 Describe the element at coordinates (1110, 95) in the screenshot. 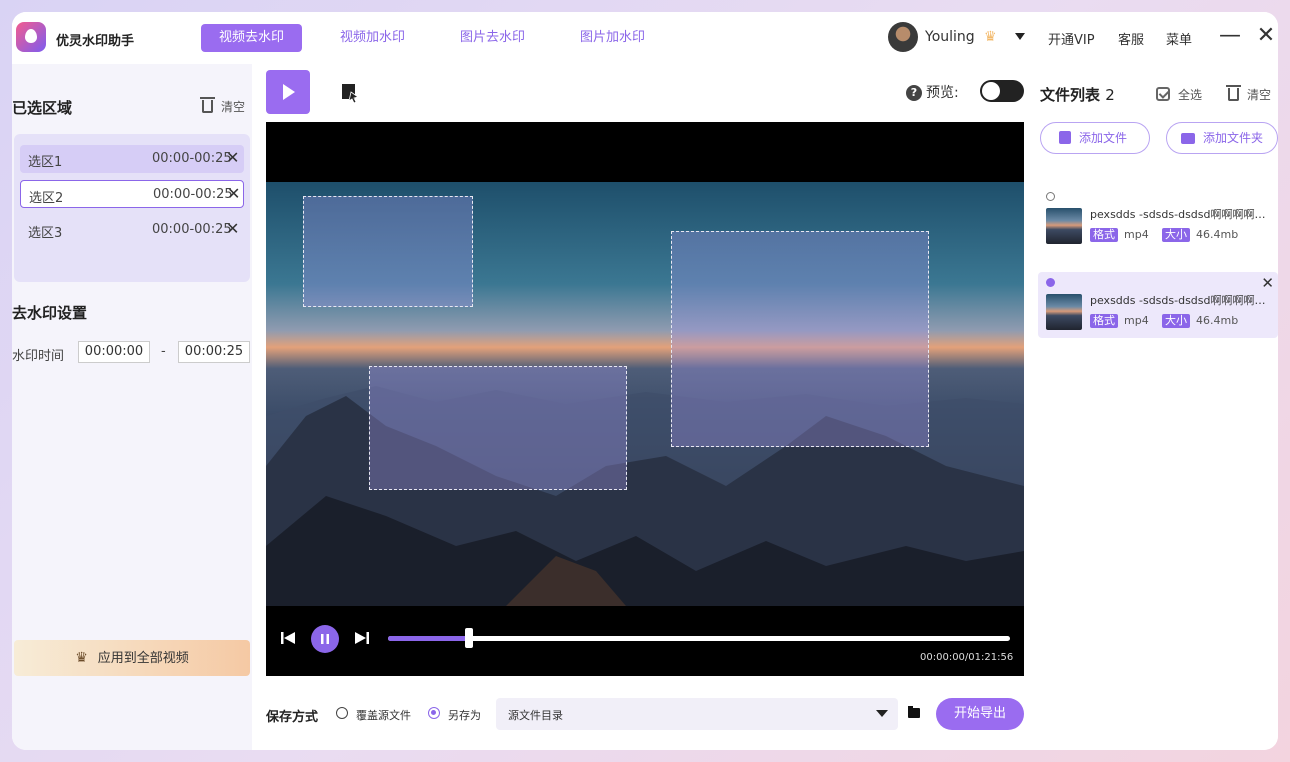

I see `file-count: 2` at that location.